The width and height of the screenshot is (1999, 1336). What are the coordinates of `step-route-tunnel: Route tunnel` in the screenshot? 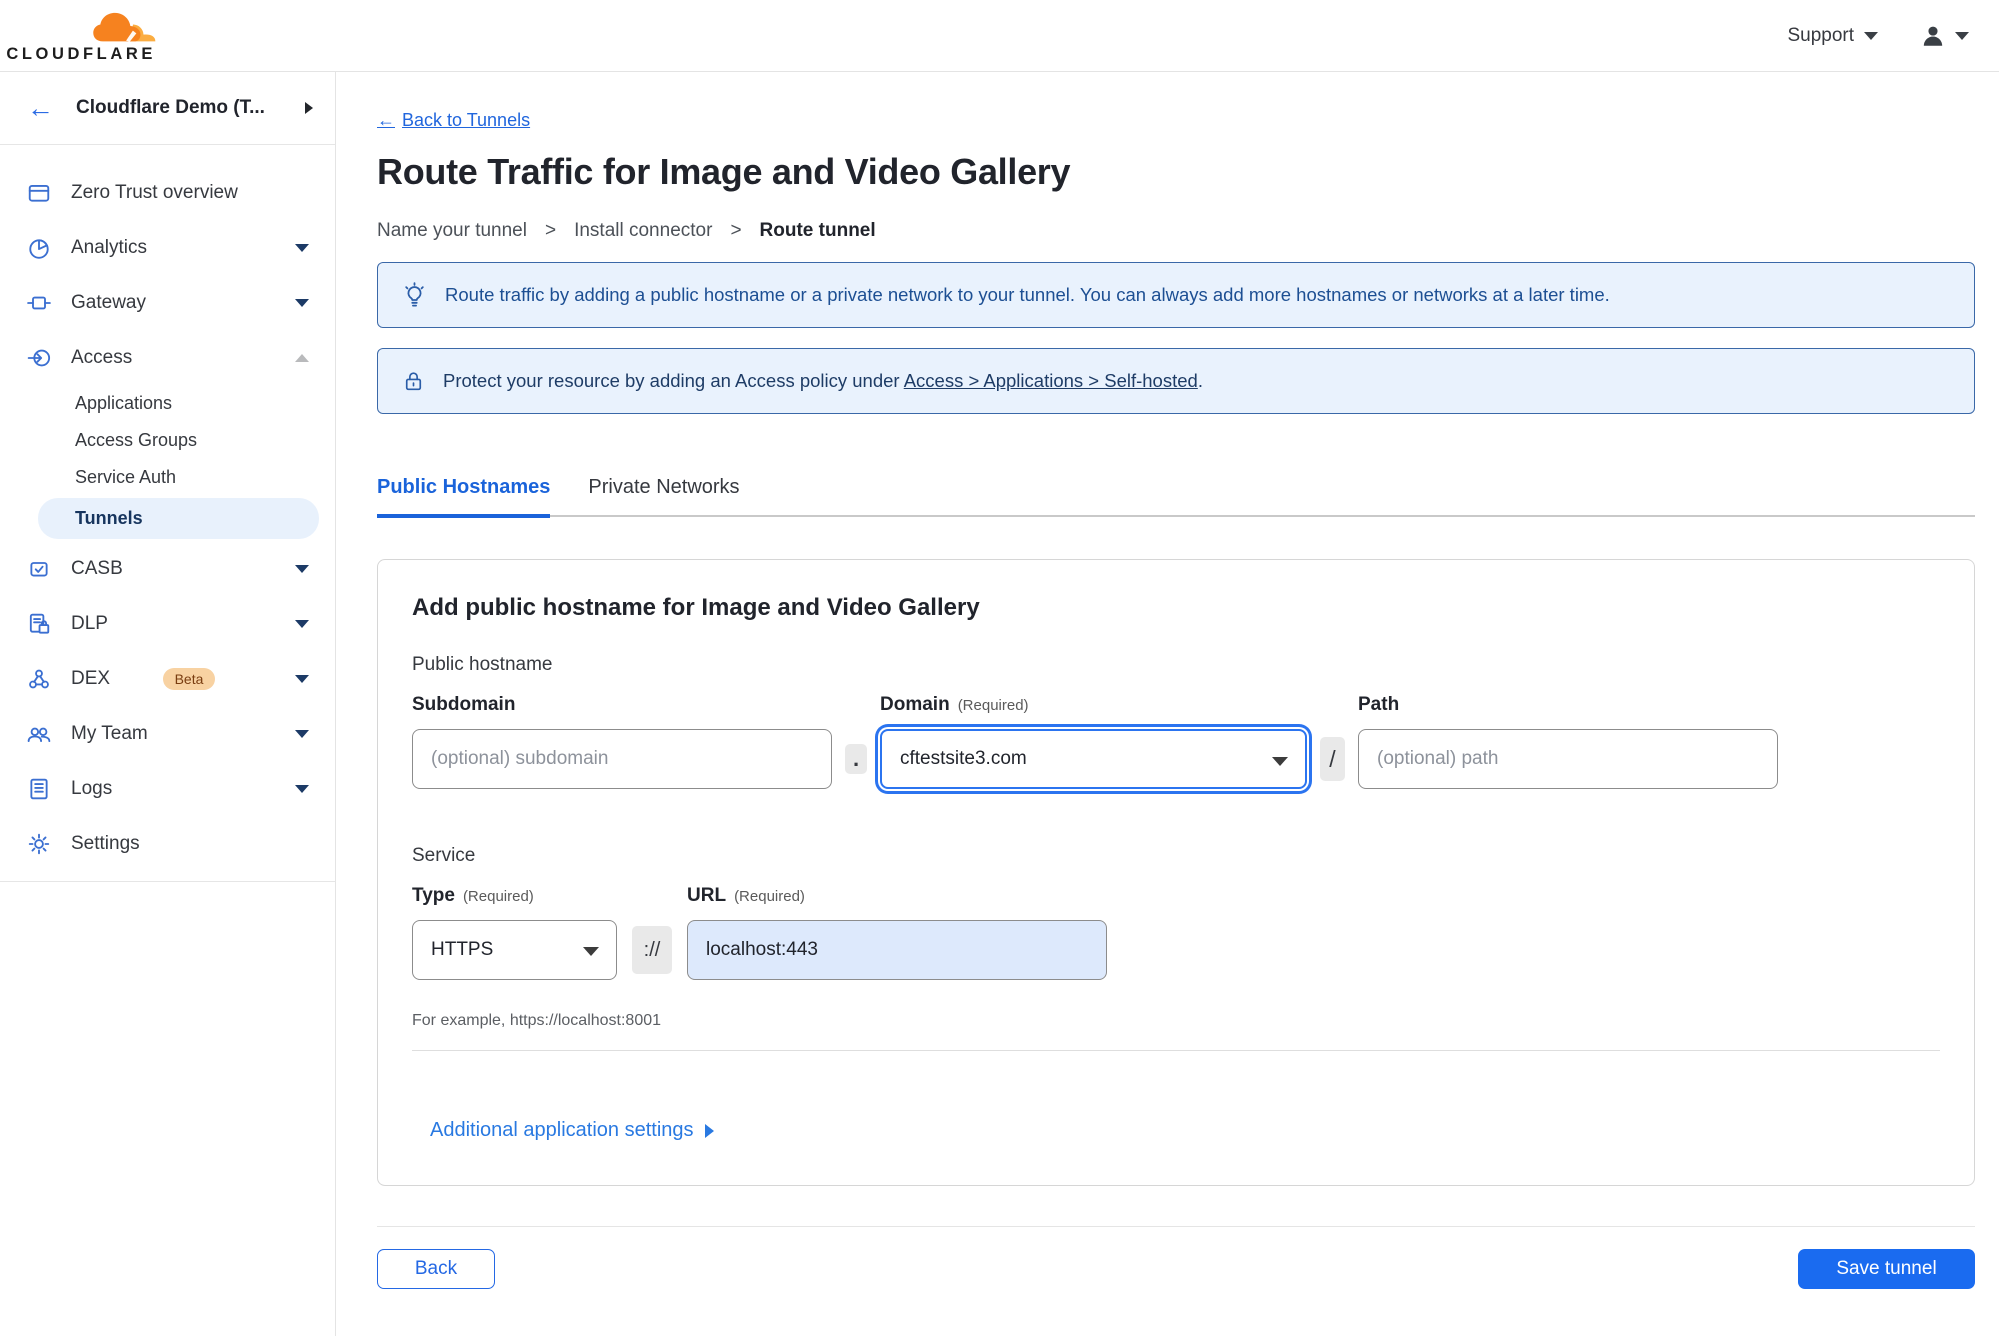 It's located at (817, 230).